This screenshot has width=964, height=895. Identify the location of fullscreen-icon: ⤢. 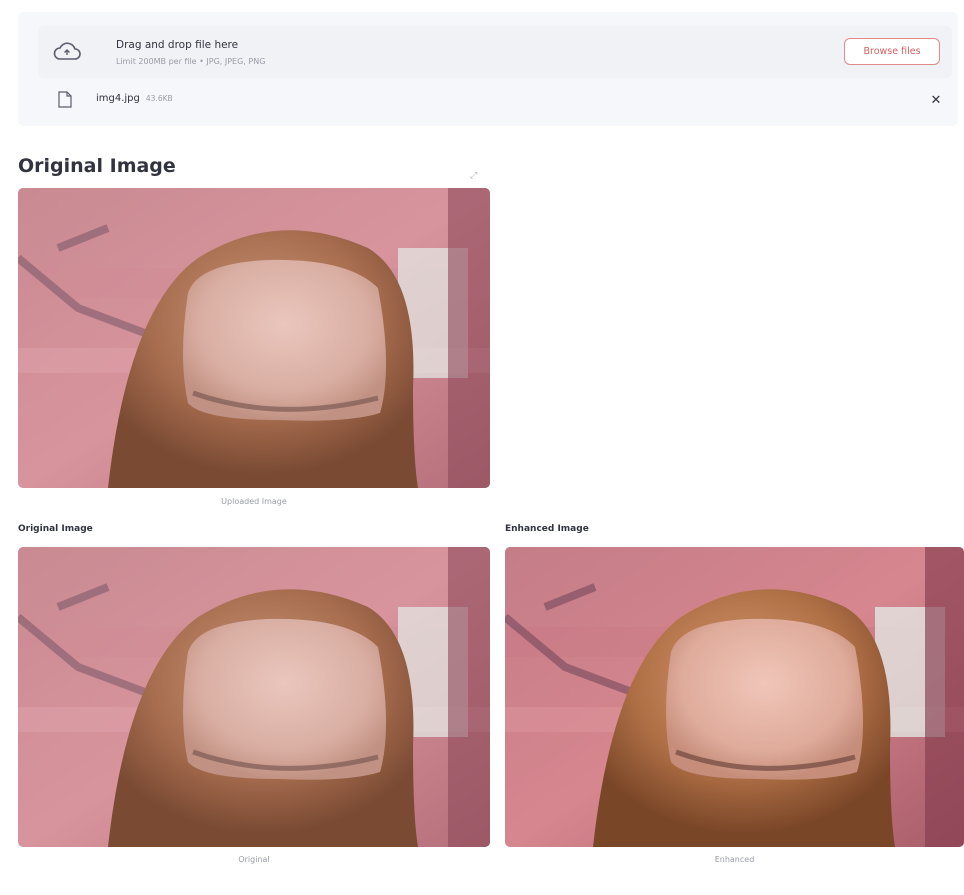
(475, 175).